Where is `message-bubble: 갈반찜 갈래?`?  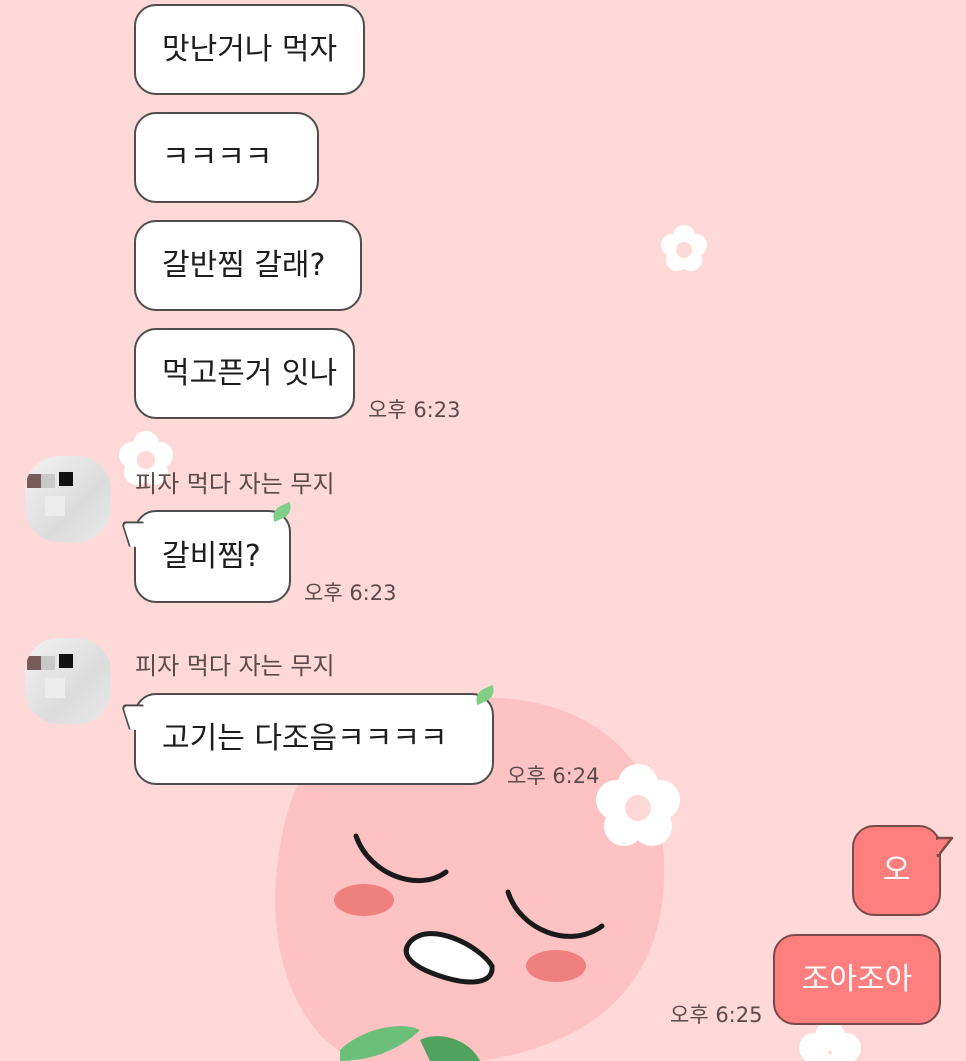 message-bubble: 갈반찜 갈래? is located at coordinates (248, 265).